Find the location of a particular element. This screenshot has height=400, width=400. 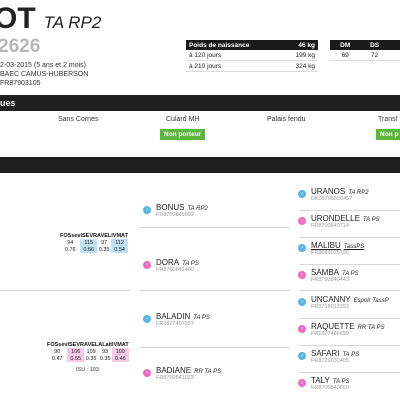

index-cd: 0.56 is located at coordinates (88, 249).